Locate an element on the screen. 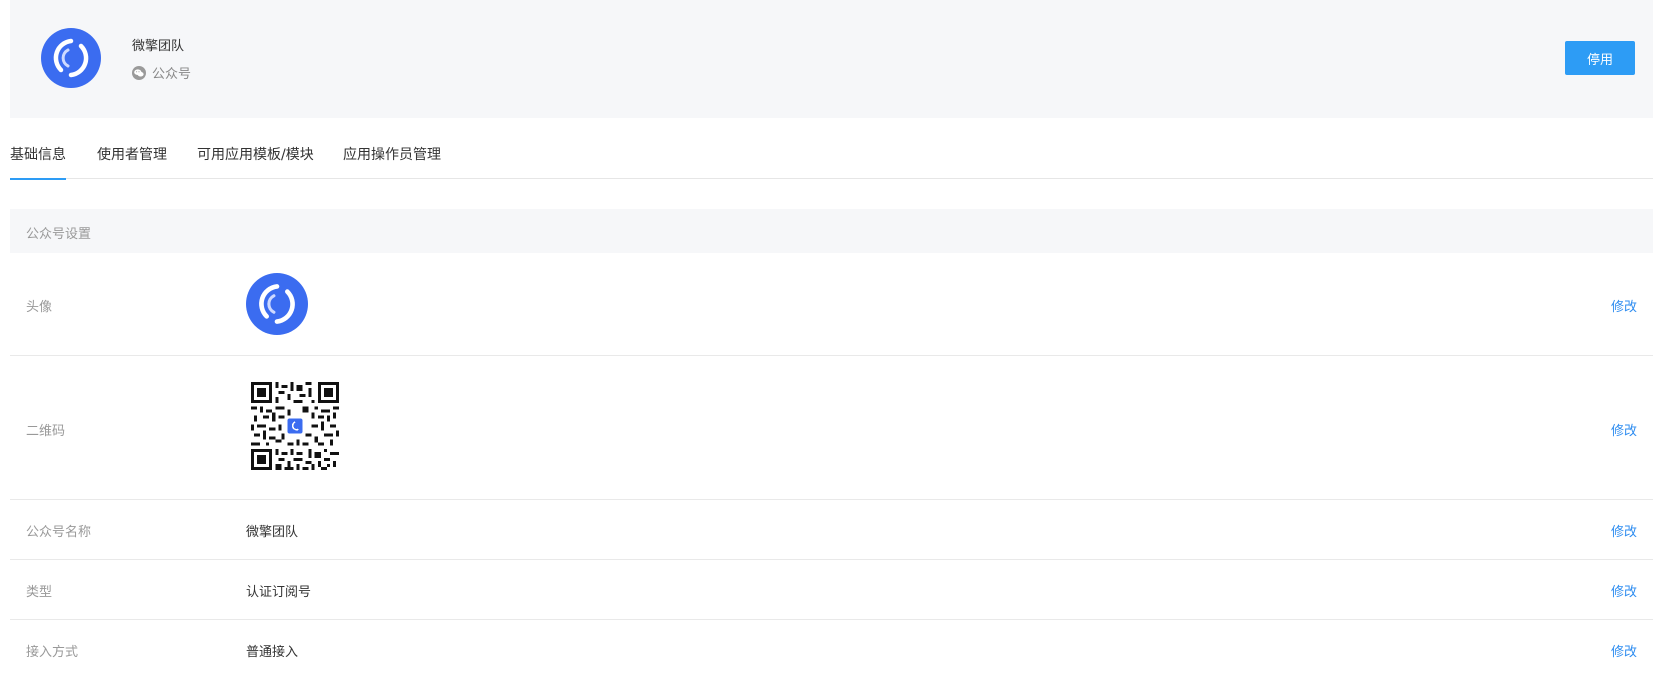  row-value: 认证订阅号 is located at coordinates (279, 592).